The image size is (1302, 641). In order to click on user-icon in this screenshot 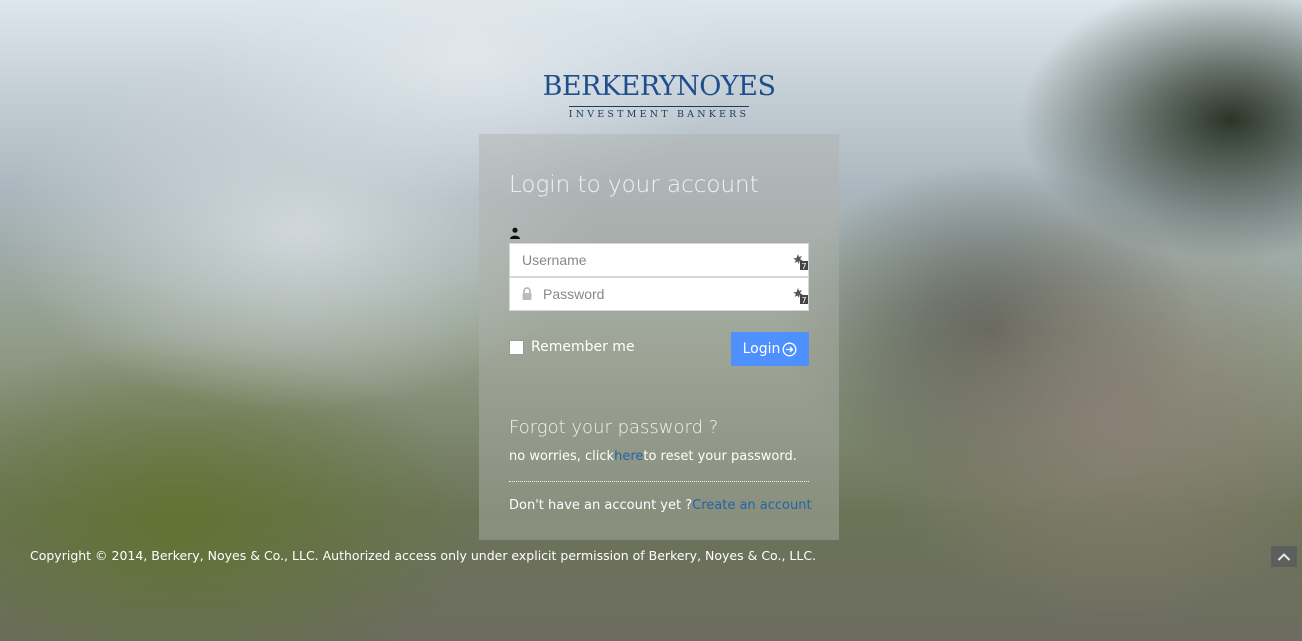, I will do `click(515, 233)`.